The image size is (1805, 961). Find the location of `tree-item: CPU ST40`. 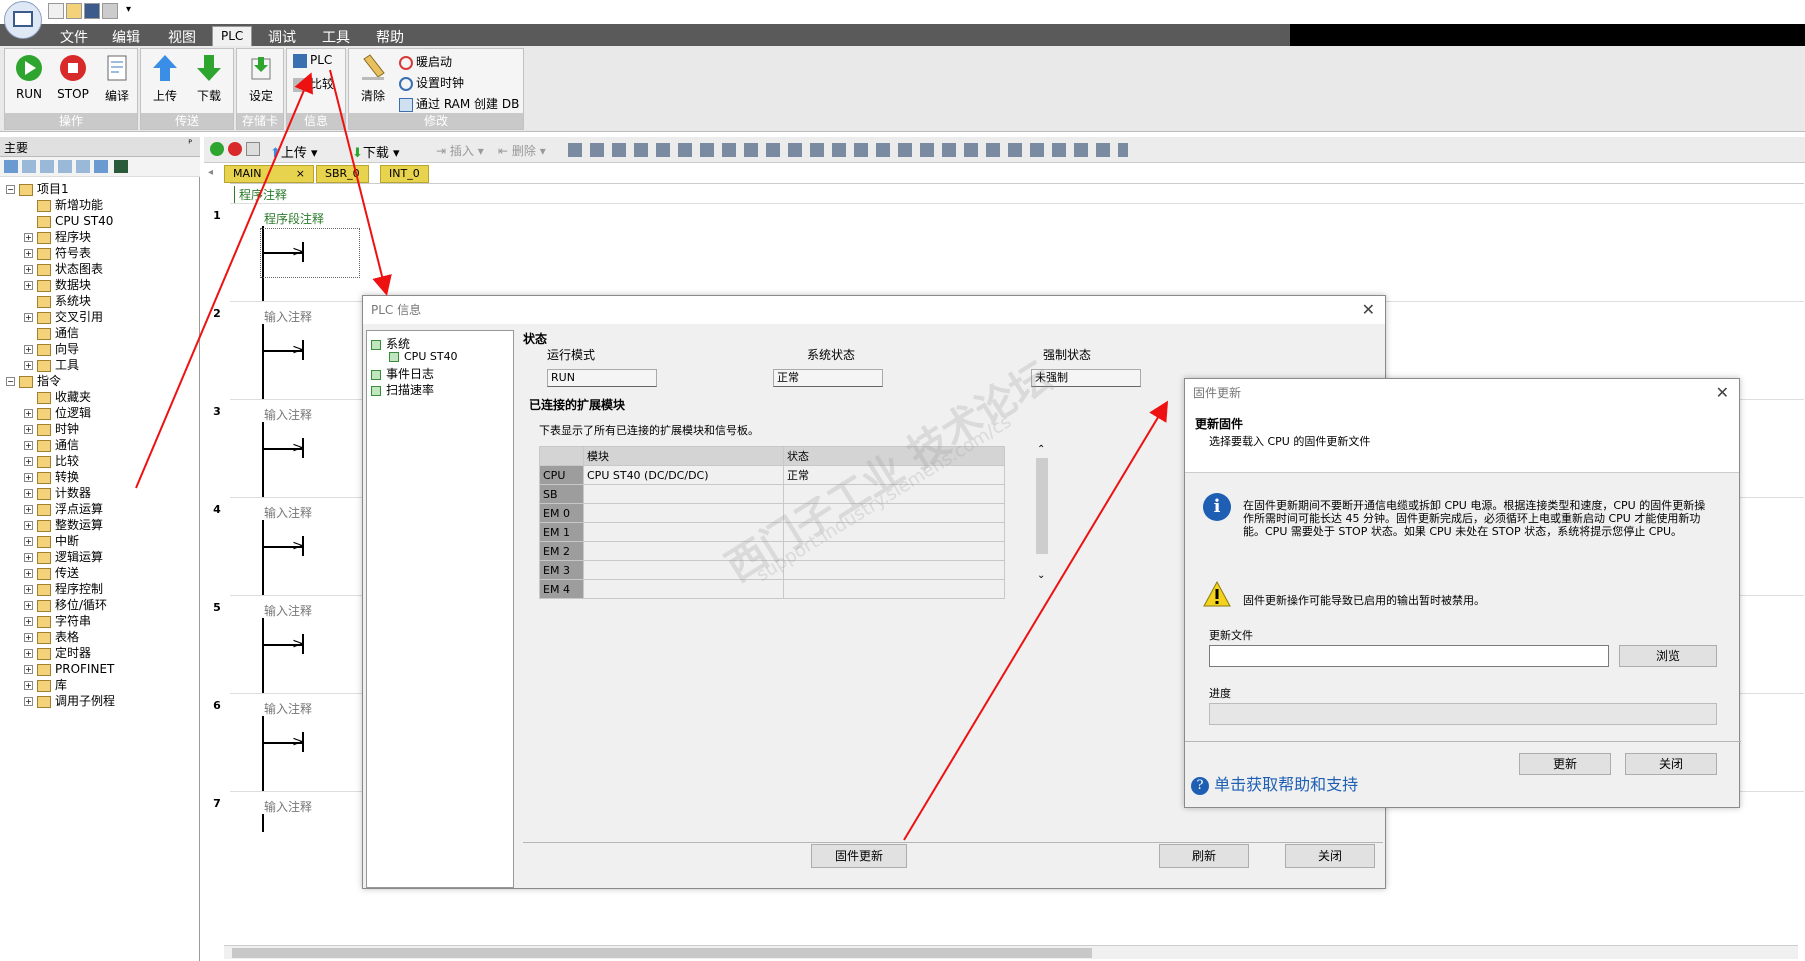

tree-item: CPU ST40 is located at coordinates (68, 221).